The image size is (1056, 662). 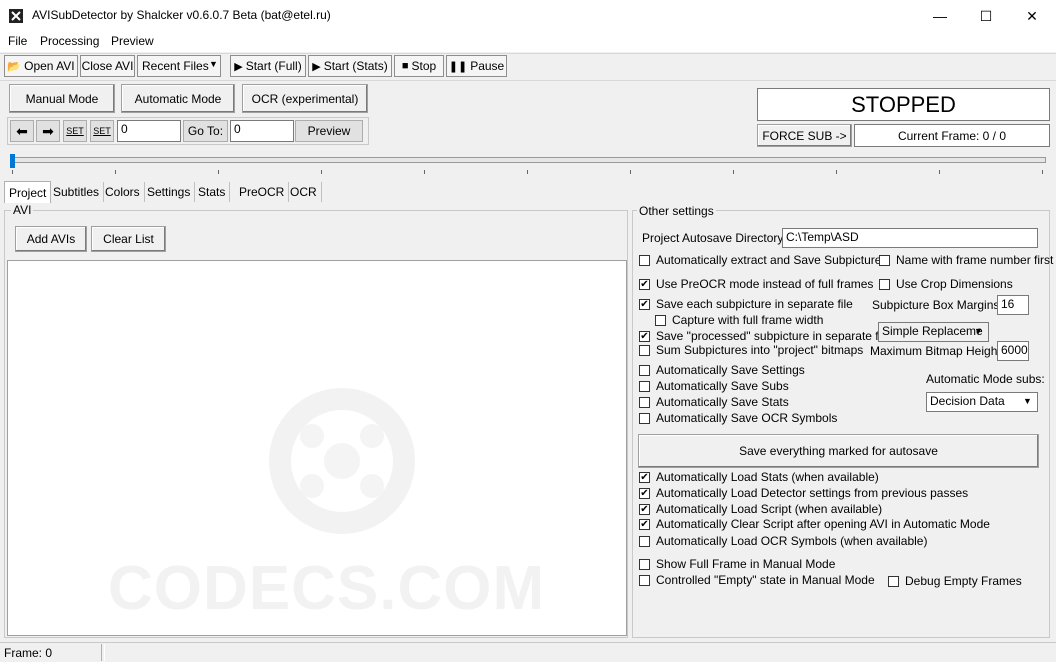 I want to click on auto-extract-checkbox, so click(x=644, y=260).